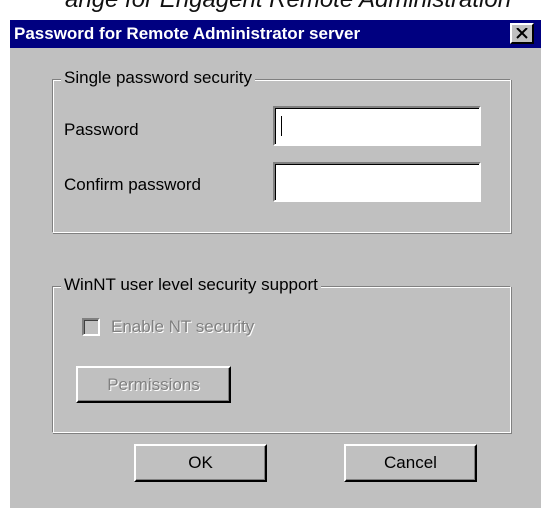 The image size is (541, 508). Describe the element at coordinates (187, 33) in the screenshot. I see `window-title: Password for Remote Administrator server` at that location.